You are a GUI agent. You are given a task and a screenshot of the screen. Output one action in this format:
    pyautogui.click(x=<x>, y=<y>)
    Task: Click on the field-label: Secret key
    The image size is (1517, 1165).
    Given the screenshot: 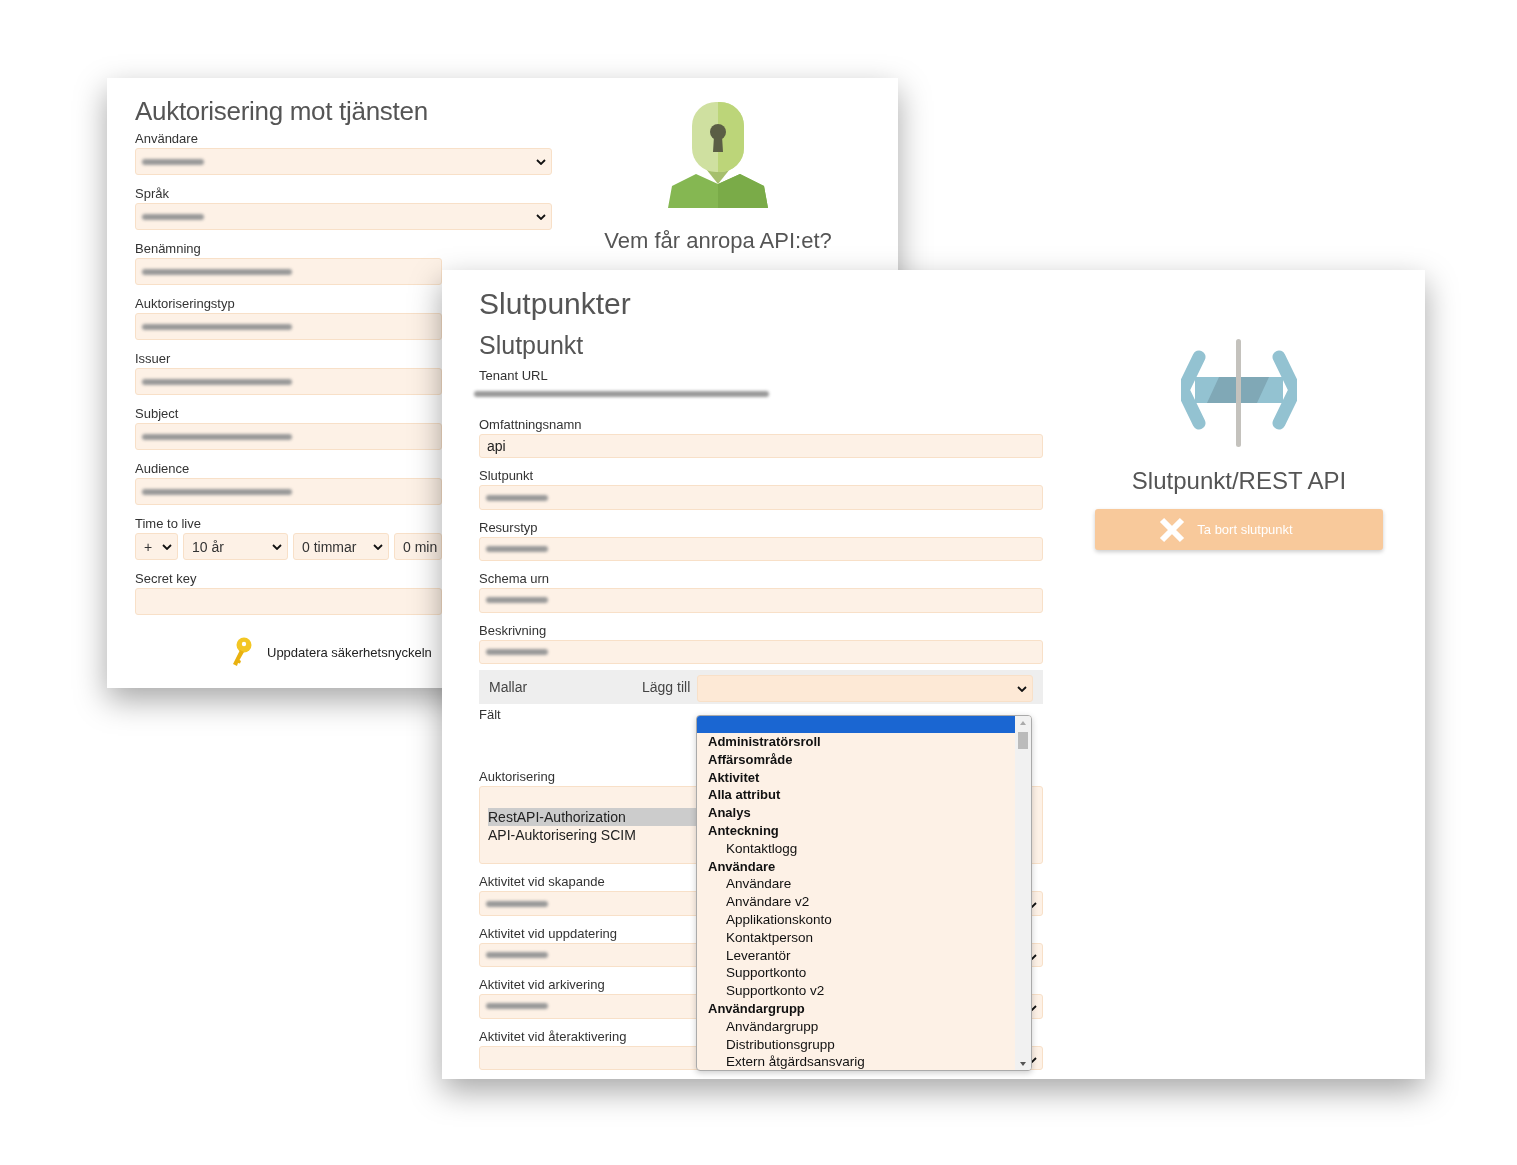 What is the action you would take?
    pyautogui.click(x=166, y=579)
    